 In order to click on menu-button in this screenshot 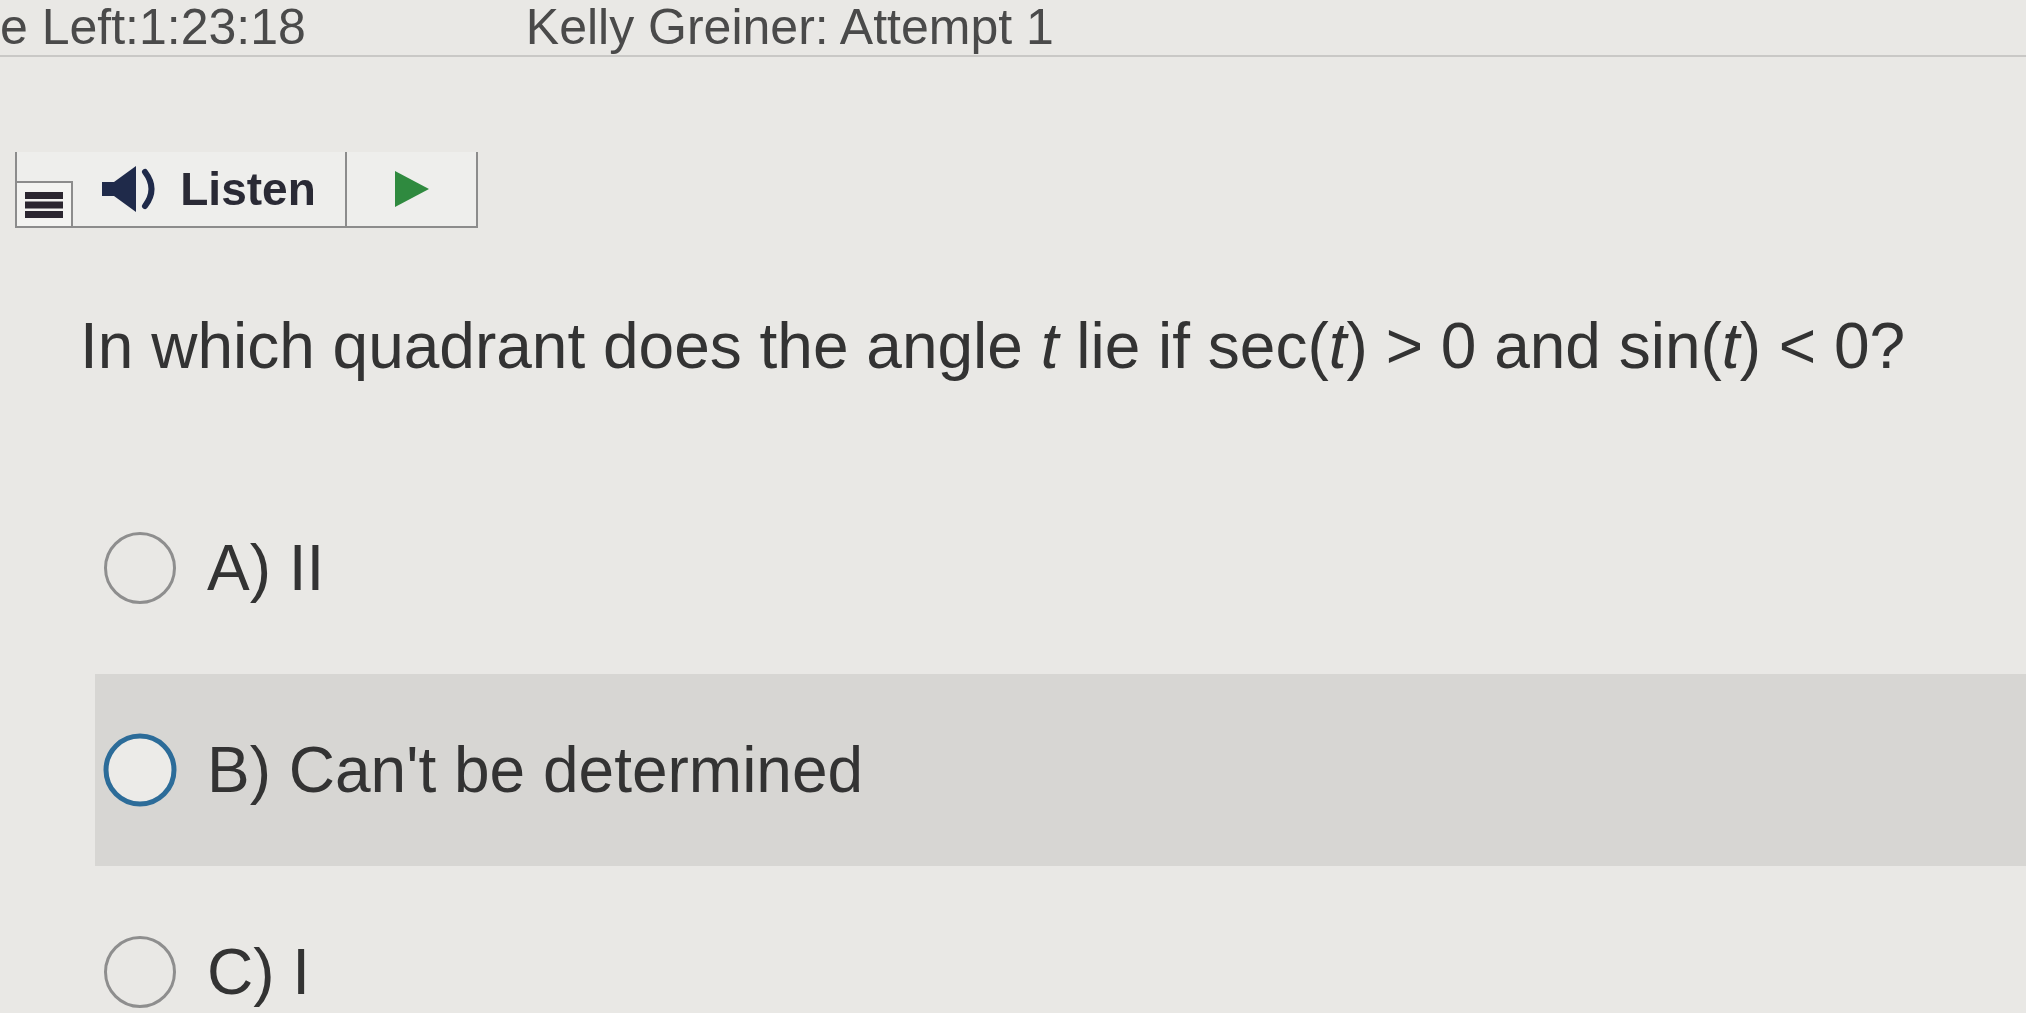, I will do `click(45, 203)`.